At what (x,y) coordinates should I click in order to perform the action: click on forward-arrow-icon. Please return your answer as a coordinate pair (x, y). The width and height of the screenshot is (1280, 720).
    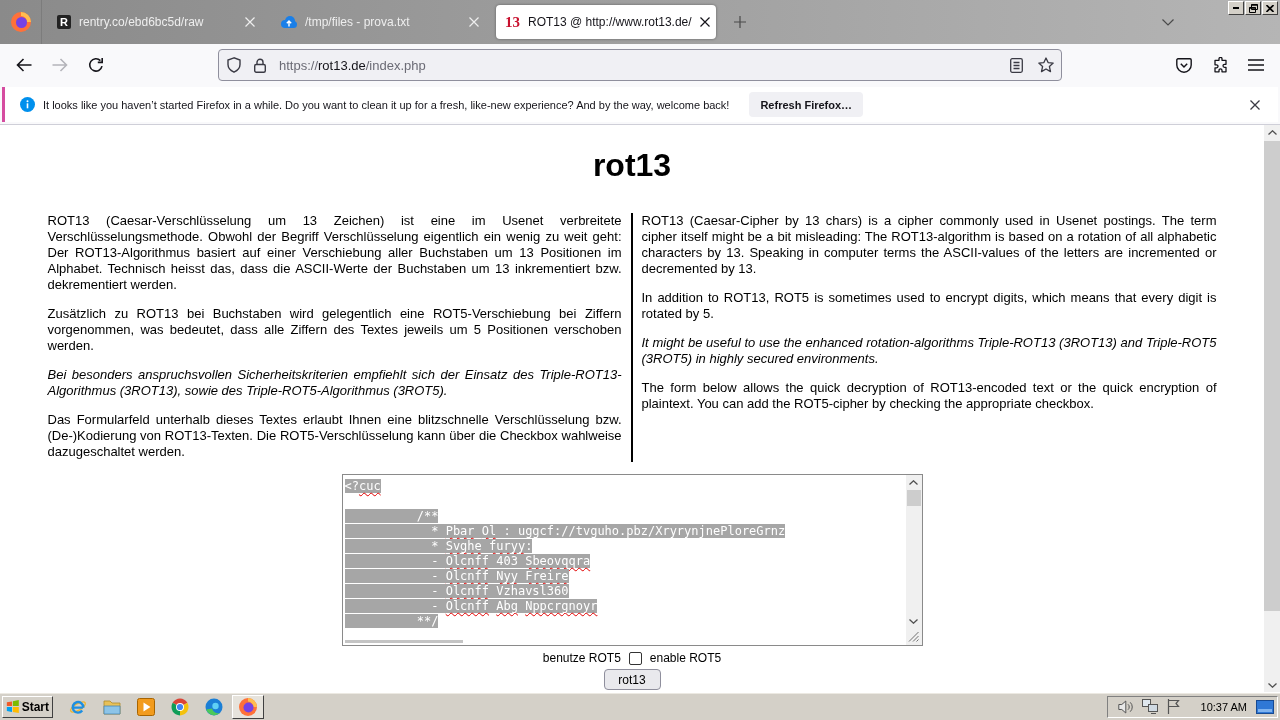
    Looking at the image, I should click on (60, 65).